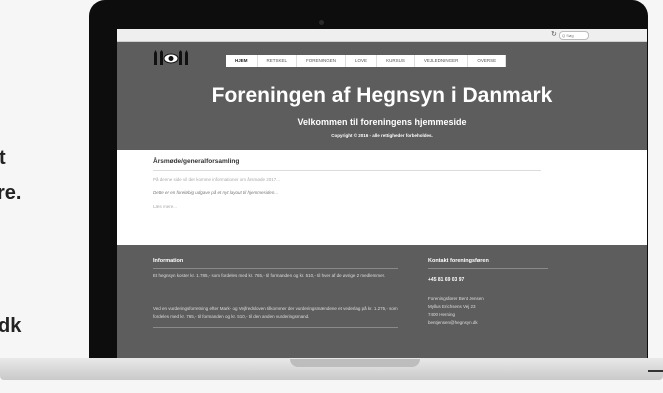  What do you see at coordinates (242, 61) in the screenshot?
I see `nav-item-hjem: HJEM` at bounding box center [242, 61].